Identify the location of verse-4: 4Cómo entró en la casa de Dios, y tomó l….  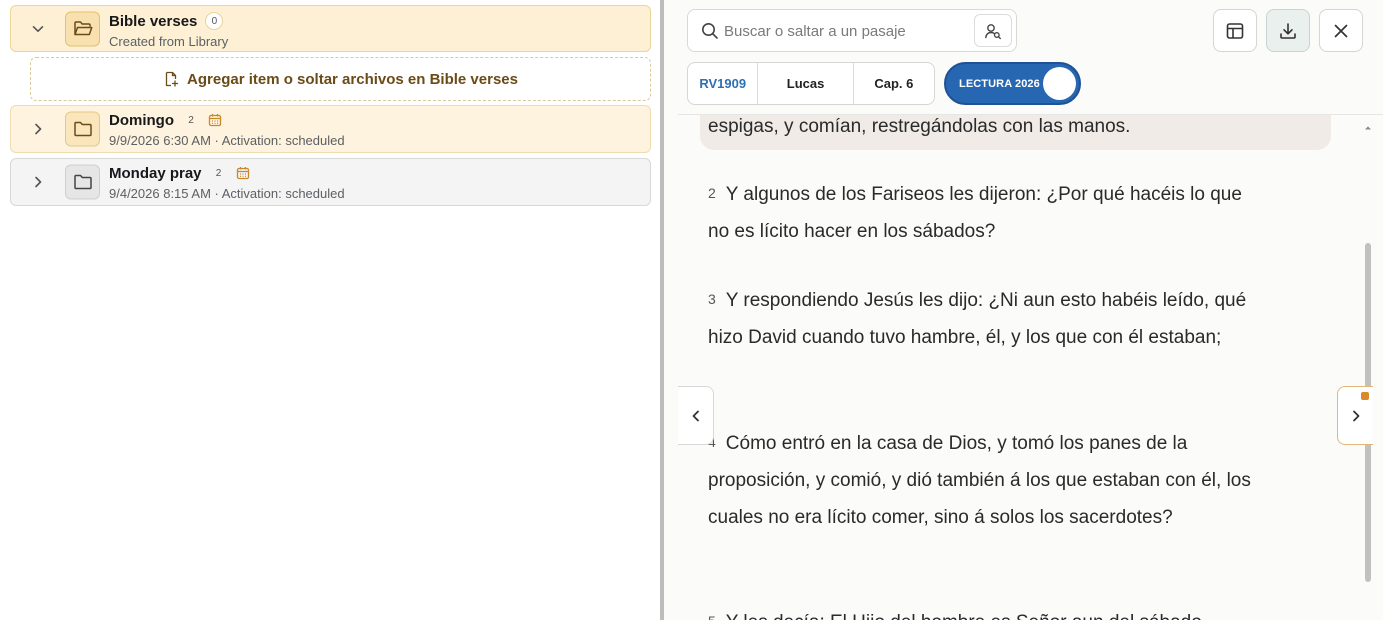
(988, 480).